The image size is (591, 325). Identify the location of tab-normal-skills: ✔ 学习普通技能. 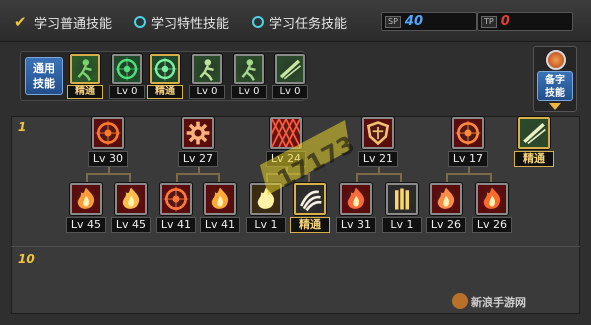
(63, 22).